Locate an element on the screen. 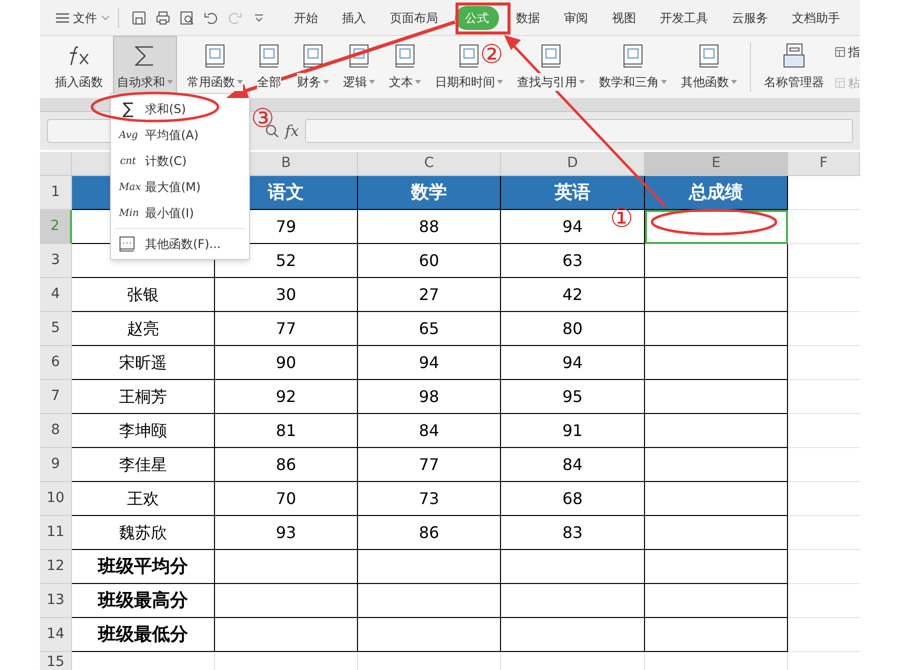 This screenshot has width=900, height=670. menu-item-label: 最小值(I) is located at coordinates (169, 213).